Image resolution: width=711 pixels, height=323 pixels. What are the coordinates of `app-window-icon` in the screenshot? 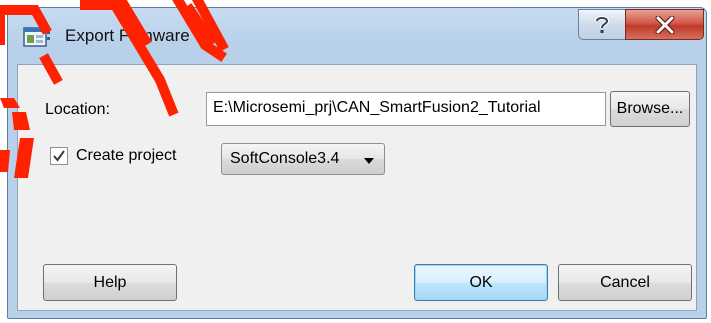 It's located at (36, 37).